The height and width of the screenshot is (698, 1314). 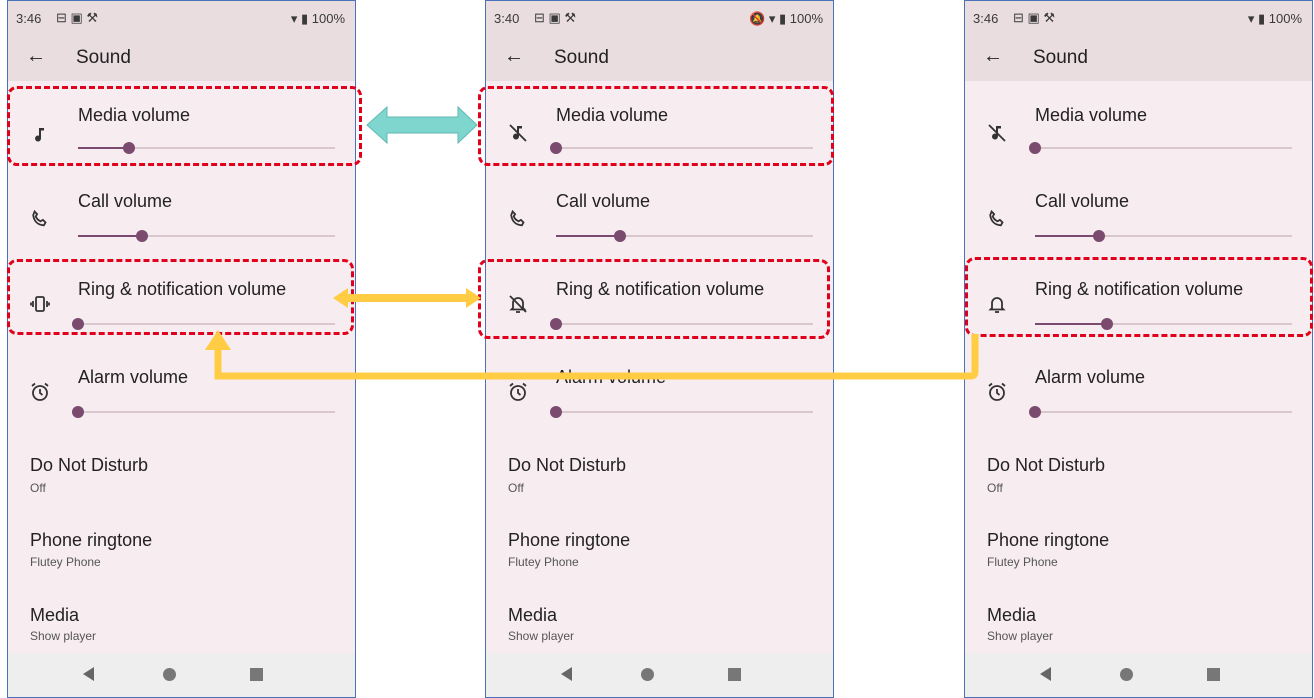 I want to click on status-time: 3:40, so click(x=507, y=18).